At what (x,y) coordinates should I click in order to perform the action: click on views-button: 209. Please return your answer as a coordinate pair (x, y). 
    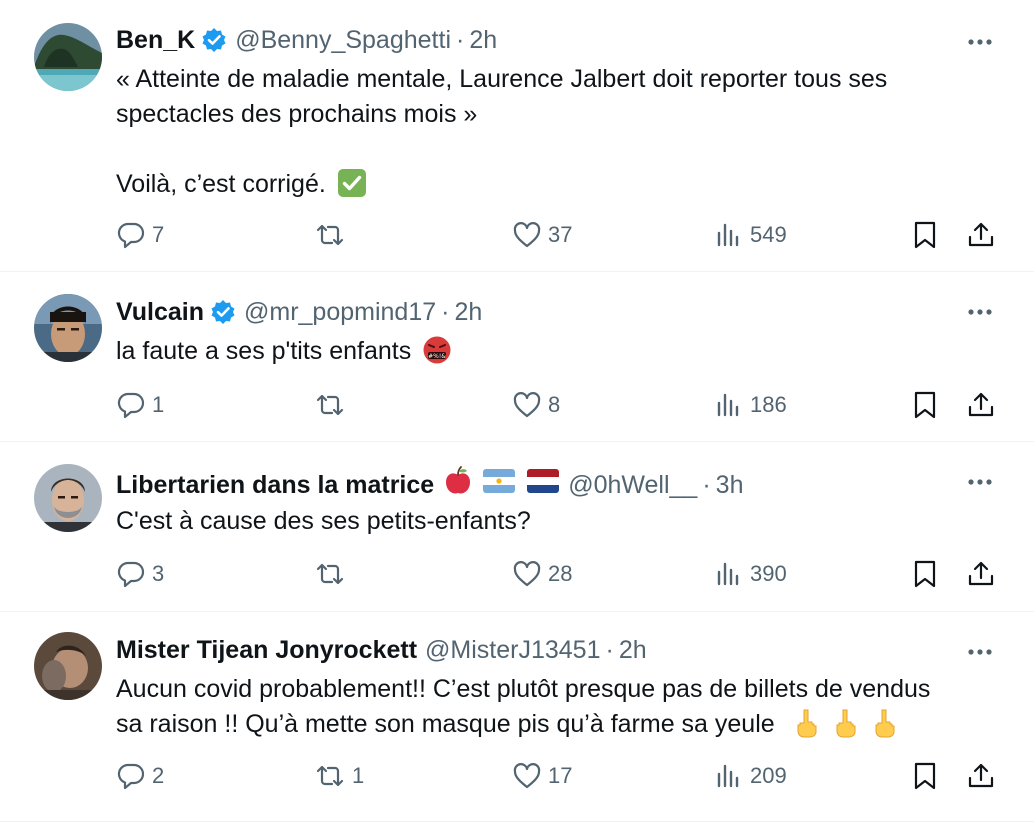
    Looking at the image, I should click on (750, 776).